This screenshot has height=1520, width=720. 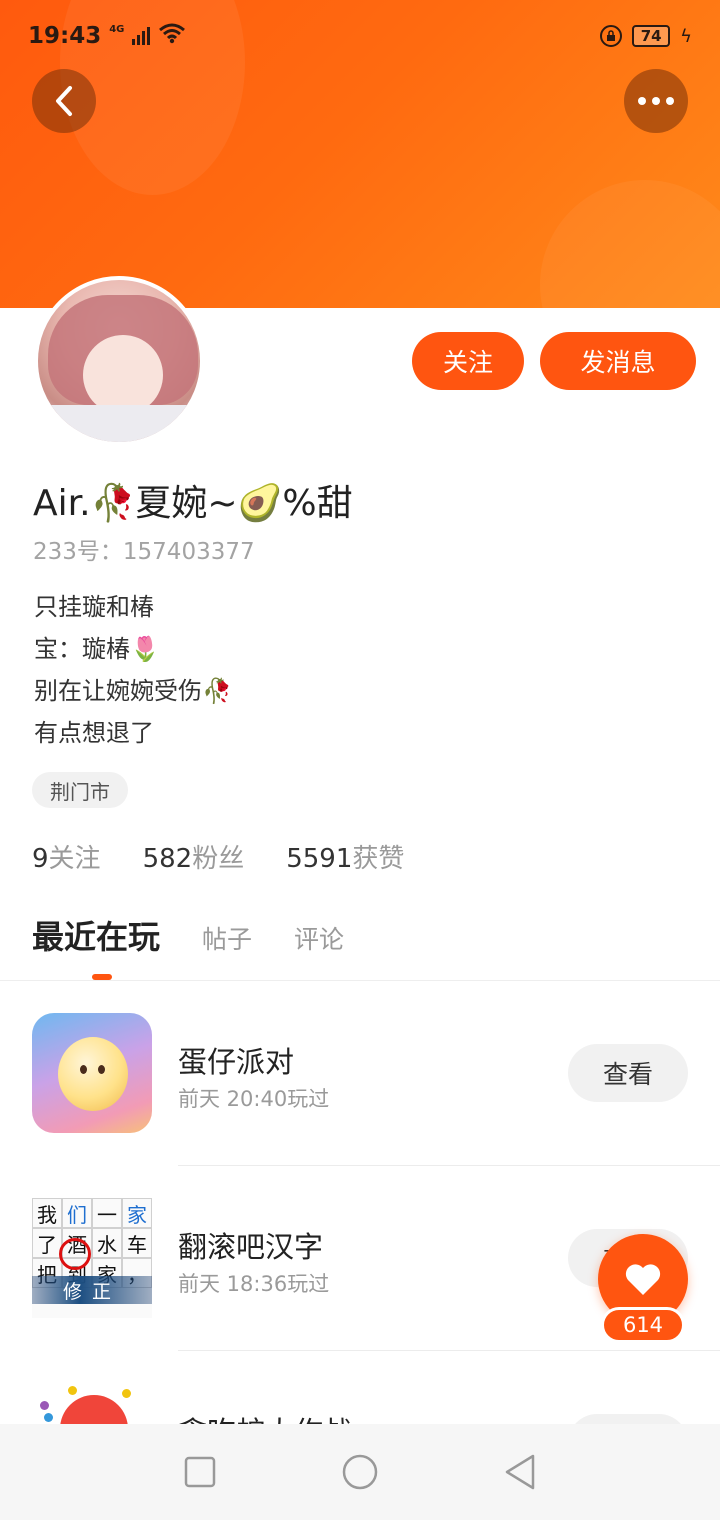 What do you see at coordinates (137, 1213) in the screenshot?
I see `hanzi-cell: 家` at bounding box center [137, 1213].